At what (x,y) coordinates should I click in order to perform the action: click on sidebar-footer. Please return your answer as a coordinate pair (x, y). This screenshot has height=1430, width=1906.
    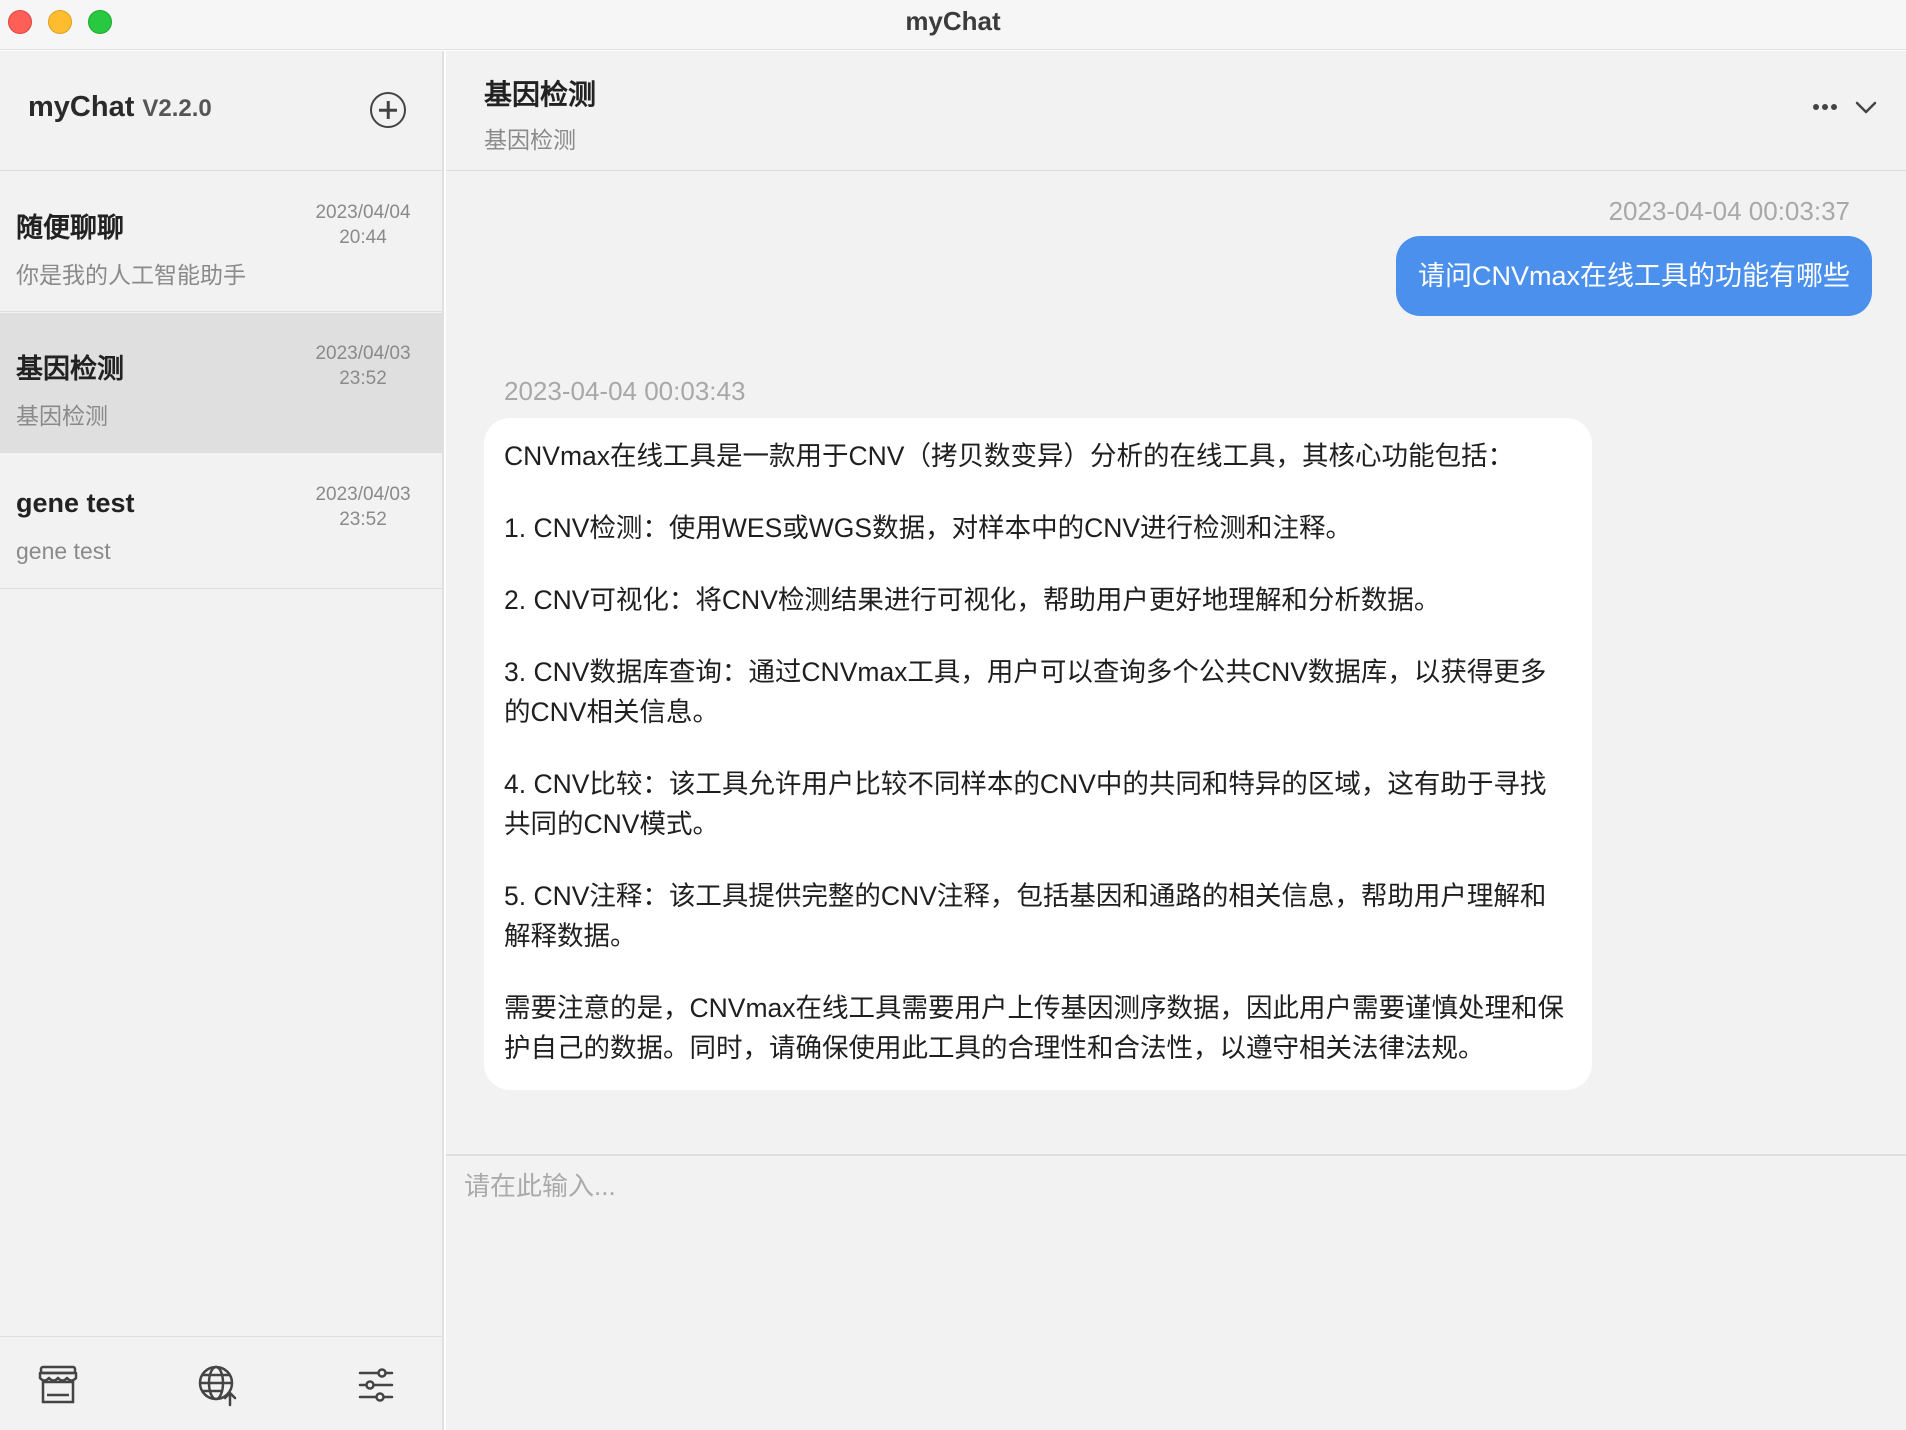
    Looking at the image, I should click on (221, 1383).